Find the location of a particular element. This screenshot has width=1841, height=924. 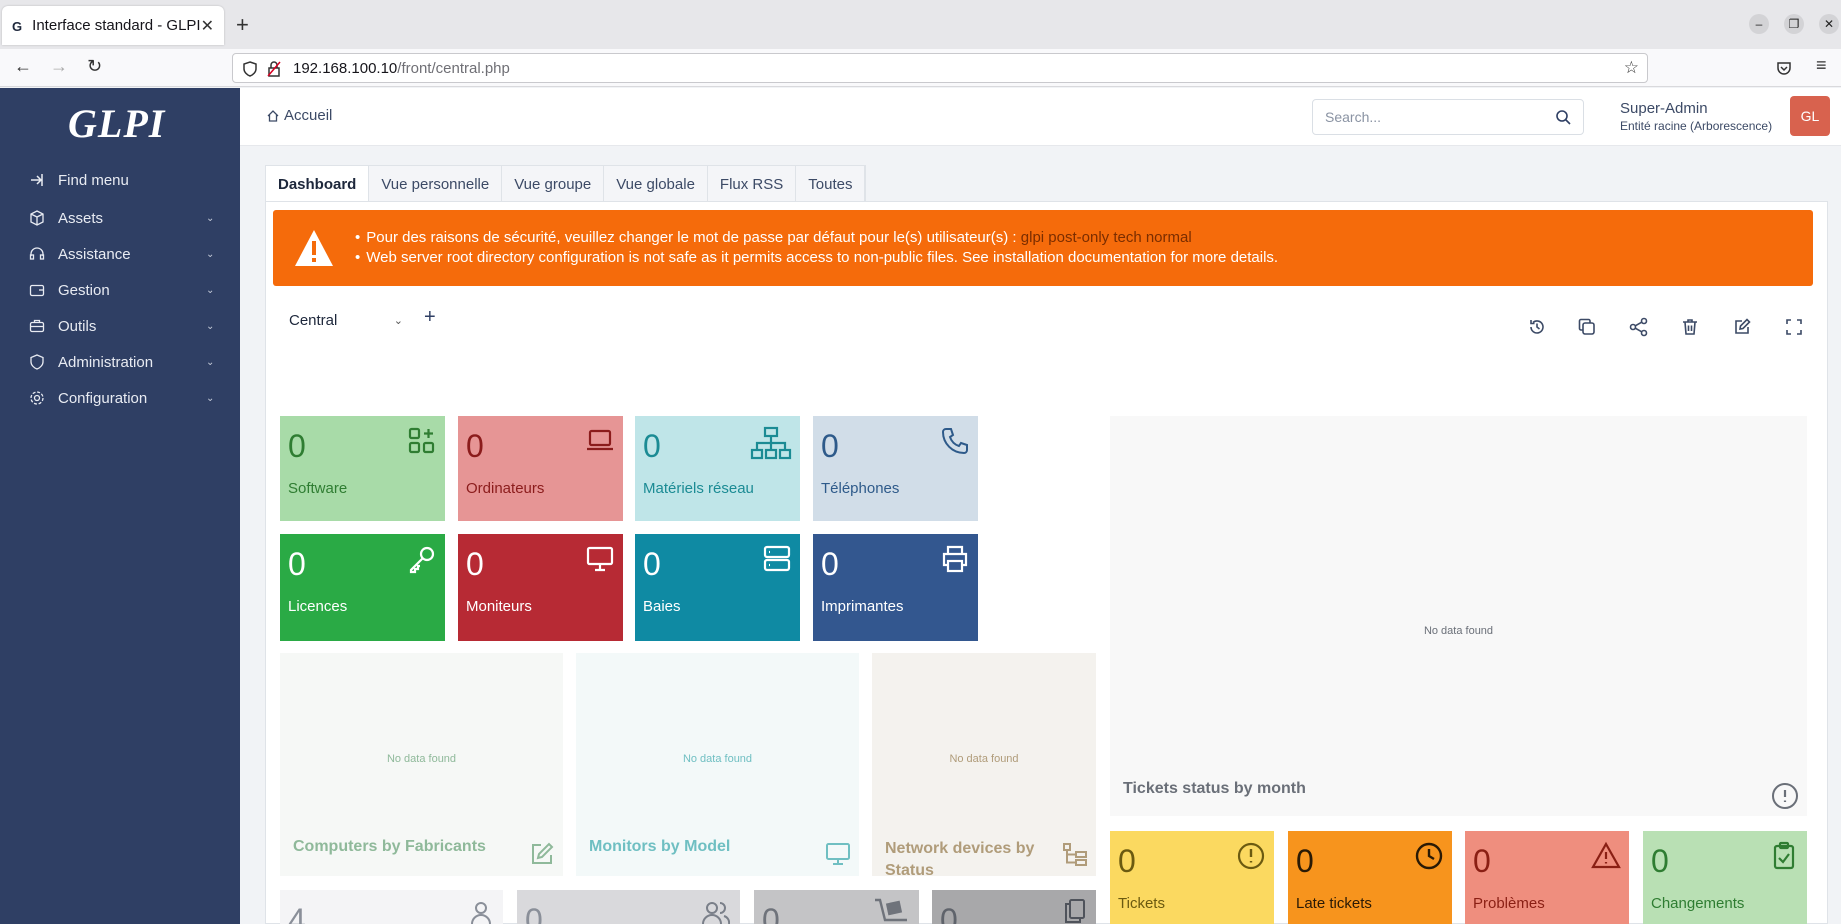

card-suppliers: 0 is located at coordinates (836, 907).